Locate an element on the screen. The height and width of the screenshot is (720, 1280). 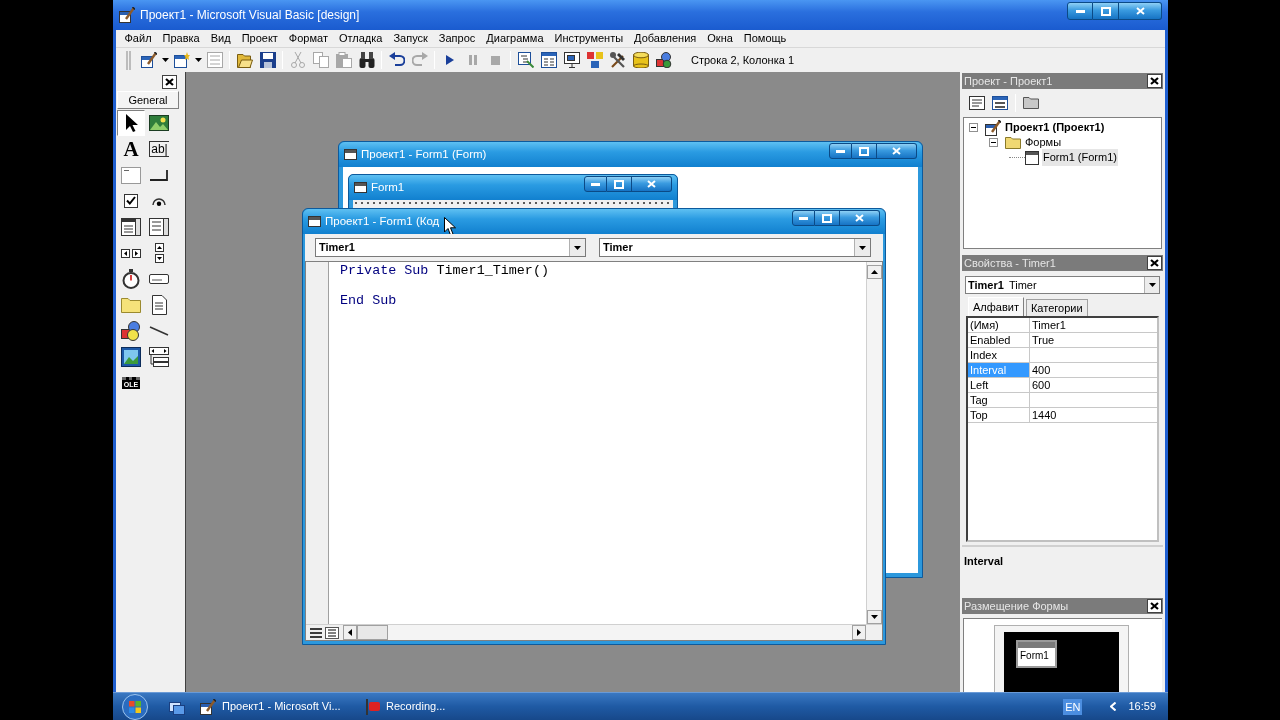
colored-blocks-icon is located at coordinates (594, 60).